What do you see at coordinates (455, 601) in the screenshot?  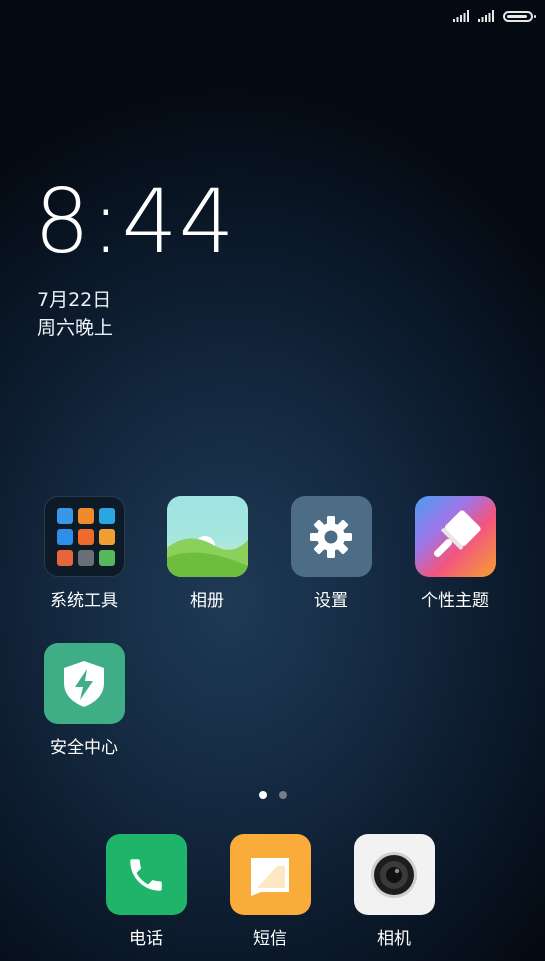 I see `app-label: 个性主题` at bounding box center [455, 601].